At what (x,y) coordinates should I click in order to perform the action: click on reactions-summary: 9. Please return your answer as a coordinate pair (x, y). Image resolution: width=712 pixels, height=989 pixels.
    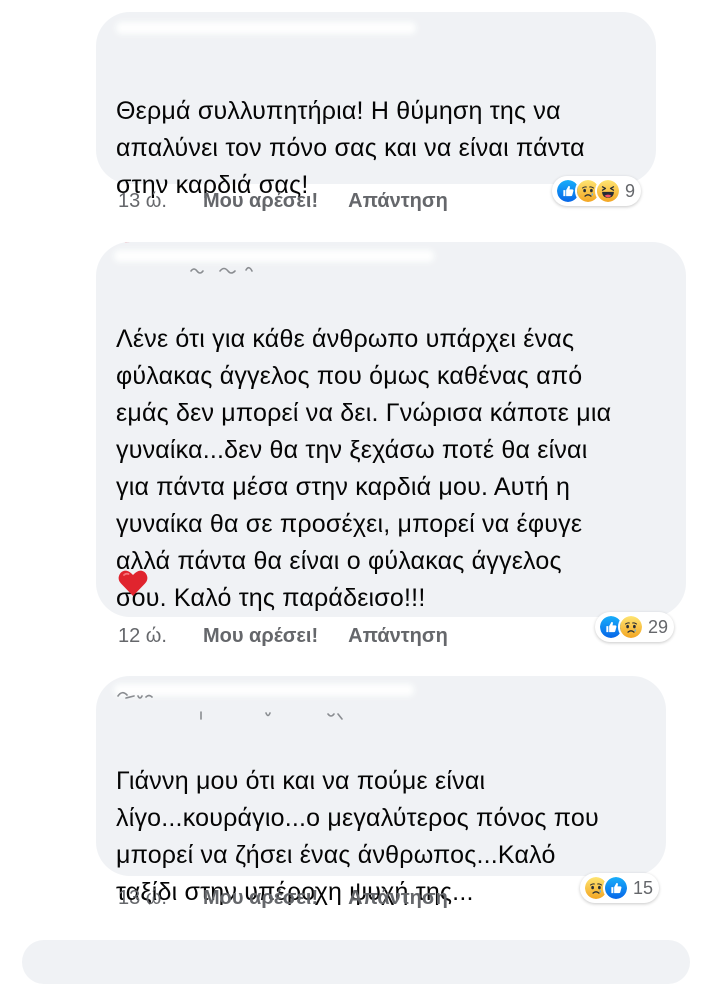
    Looking at the image, I should click on (597, 191).